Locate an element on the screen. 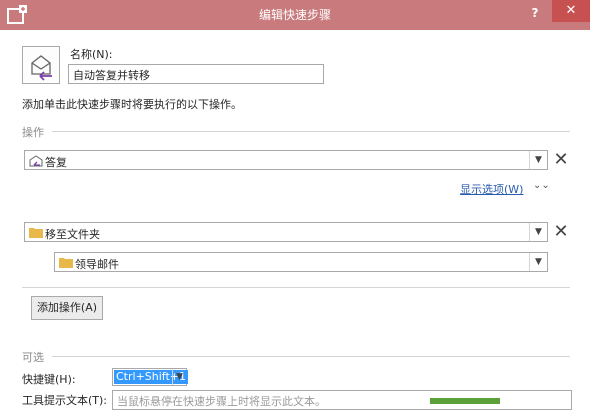  action1-value: 答复 is located at coordinates (56, 162).